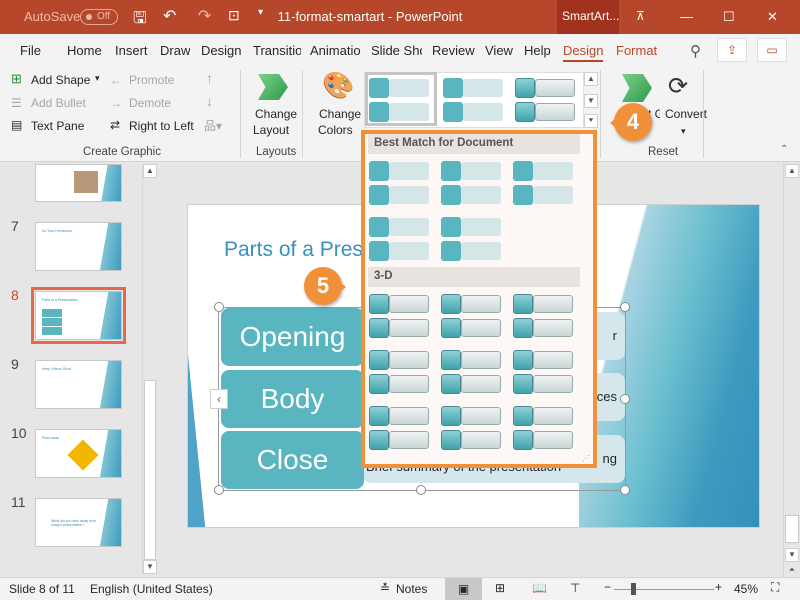 This screenshot has height=600, width=800. What do you see at coordinates (175, 50) in the screenshot?
I see `tab-draw: Draw` at bounding box center [175, 50].